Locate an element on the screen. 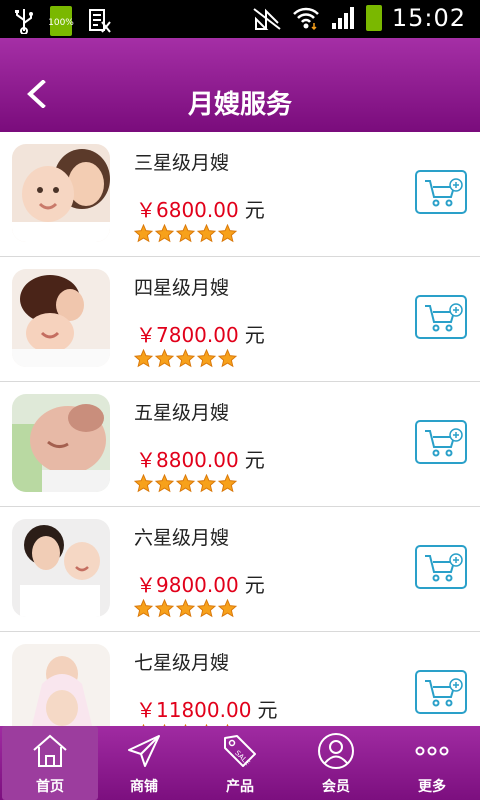 The image size is (480, 800). paper-plane-icon is located at coordinates (144, 751).